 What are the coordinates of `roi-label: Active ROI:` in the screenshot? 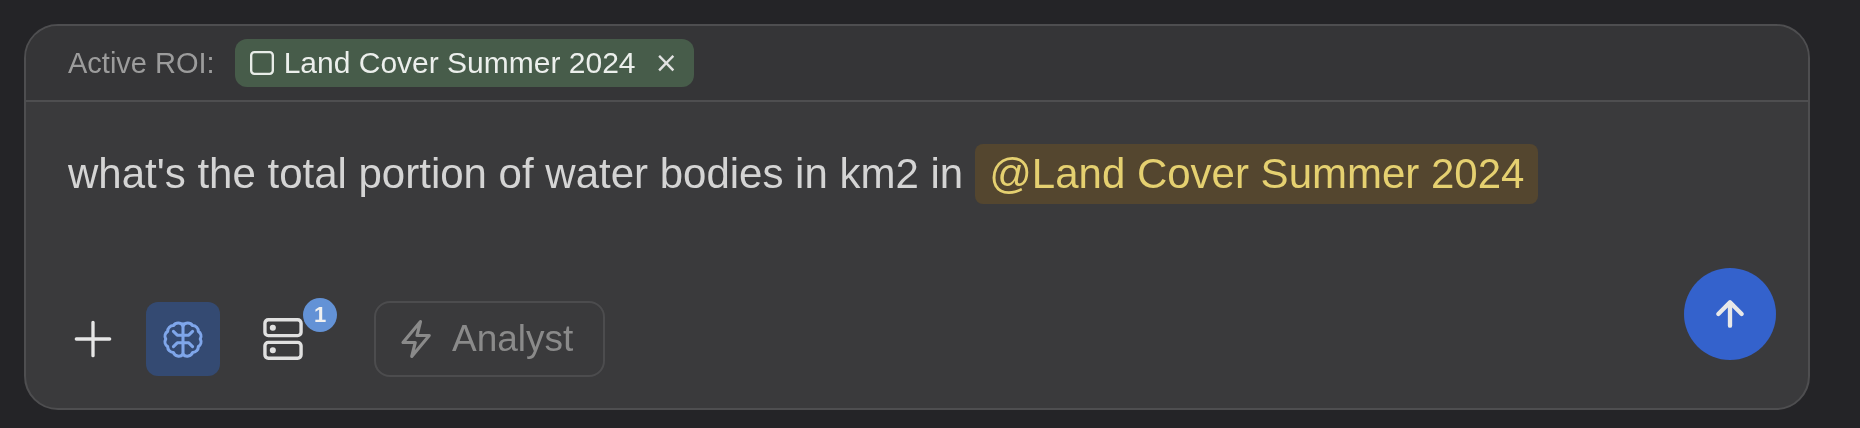 It's located at (141, 63).